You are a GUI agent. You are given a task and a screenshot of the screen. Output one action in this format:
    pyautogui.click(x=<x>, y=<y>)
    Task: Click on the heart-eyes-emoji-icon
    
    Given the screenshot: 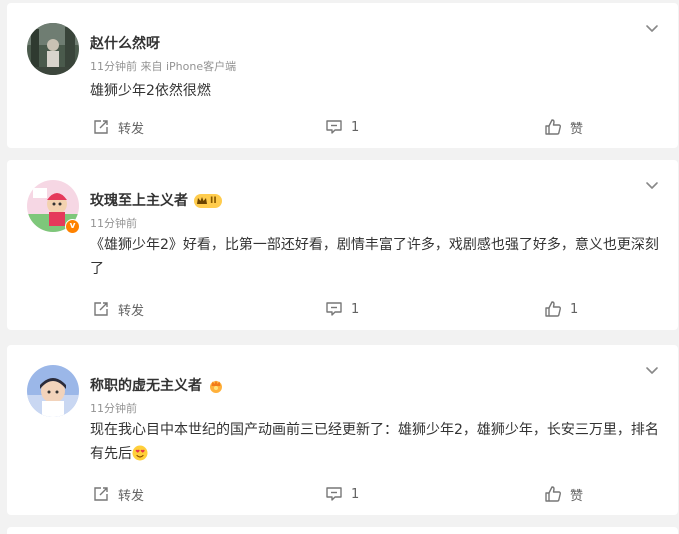 What is the action you would take?
    pyautogui.click(x=140, y=453)
    